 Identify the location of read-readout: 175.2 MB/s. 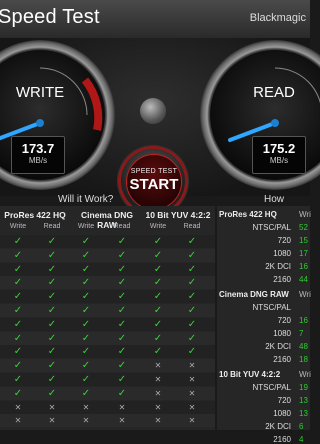
(279, 155).